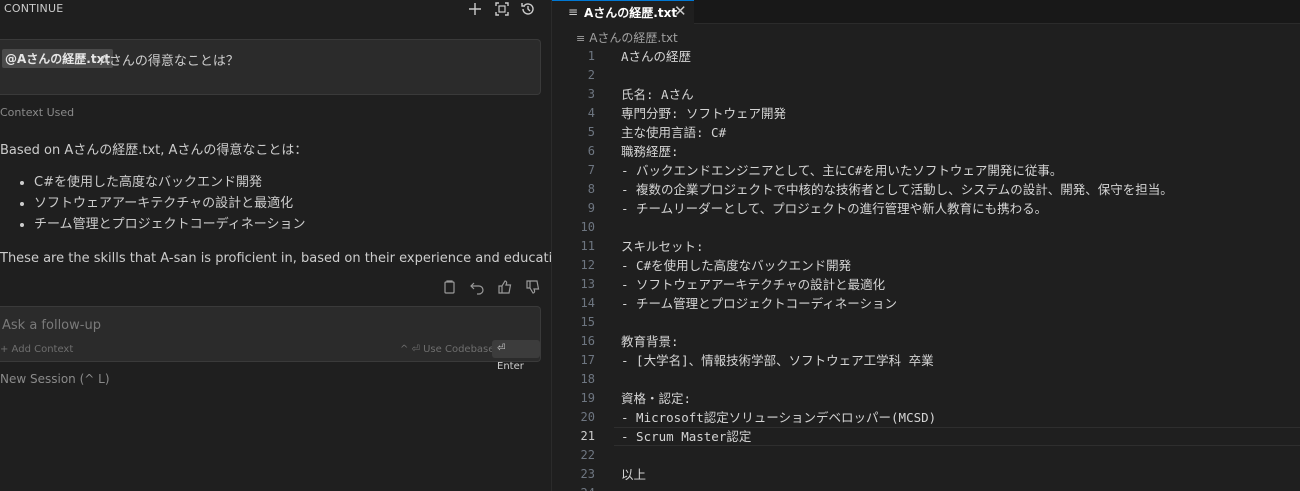 The width and height of the screenshot is (1300, 491). I want to click on line-text: 氏名: Aさん, so click(657, 94).